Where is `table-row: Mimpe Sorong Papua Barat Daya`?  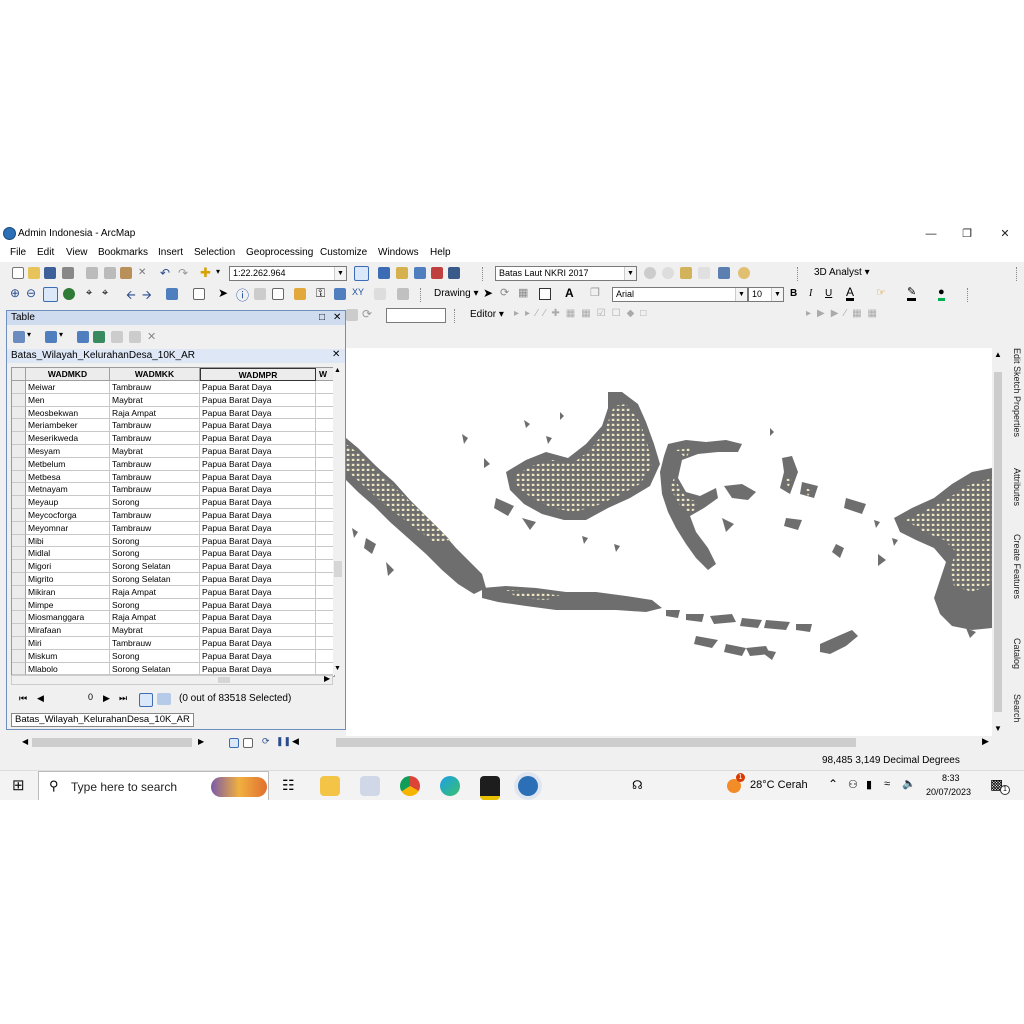 table-row: Mimpe Sorong Papua Barat Daya is located at coordinates (173, 605).